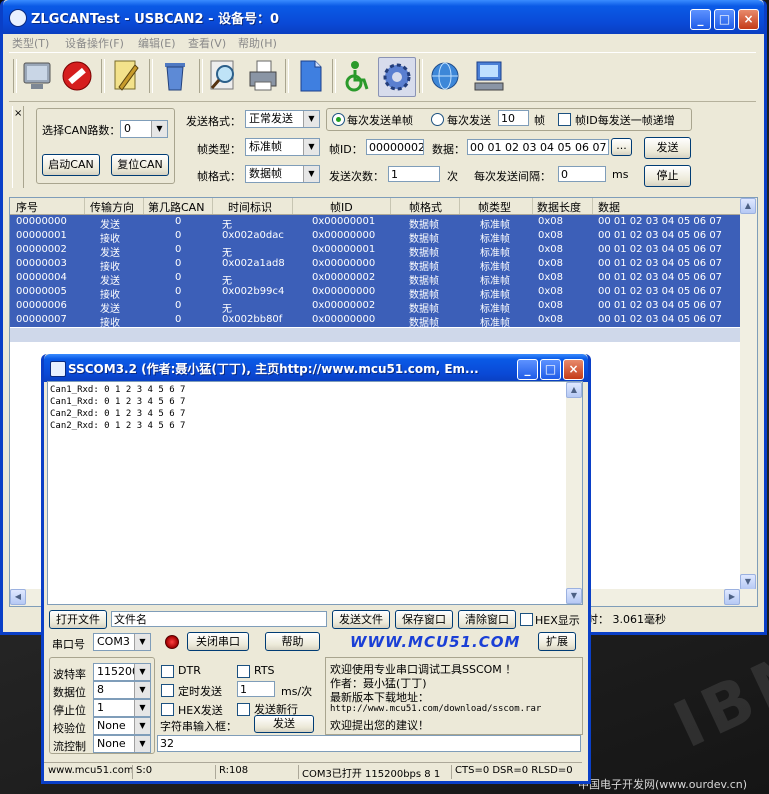  I want to click on menu-type: 类型(T), so click(30, 43).